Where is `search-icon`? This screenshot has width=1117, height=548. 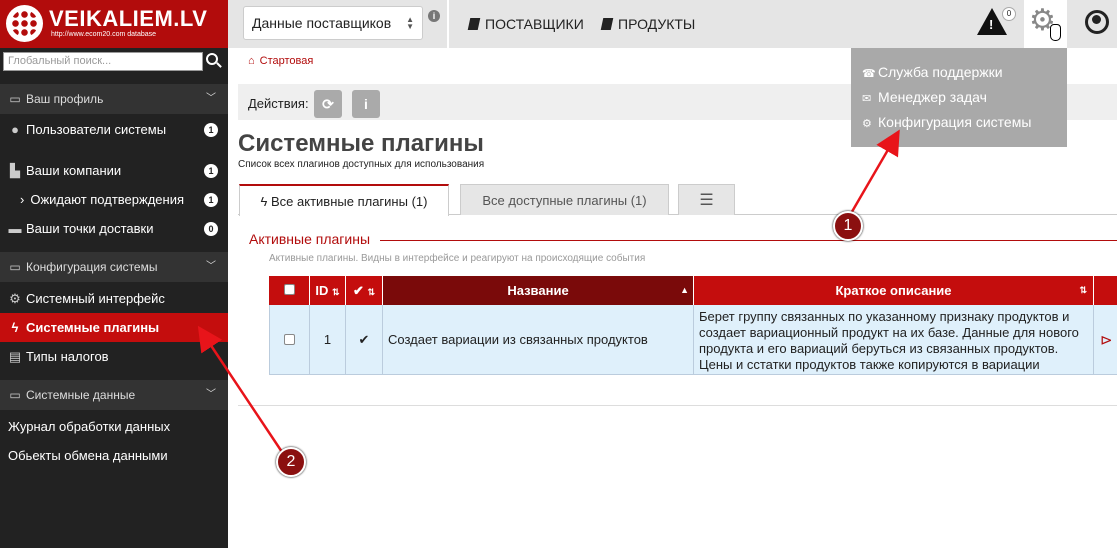 search-icon is located at coordinates (212, 59).